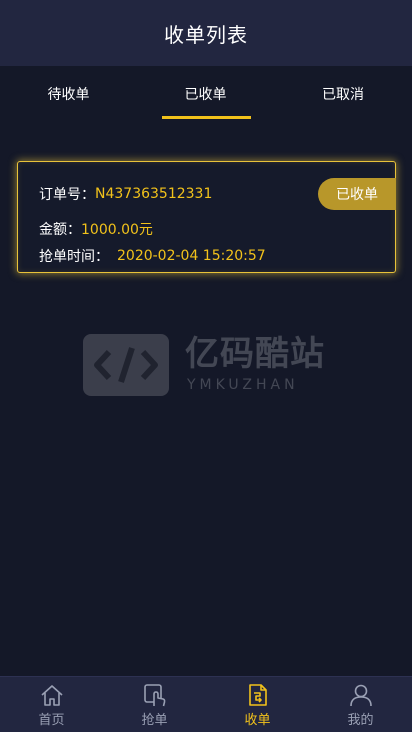  I want to click on watermark-name: 亿码酷站, so click(255, 354).